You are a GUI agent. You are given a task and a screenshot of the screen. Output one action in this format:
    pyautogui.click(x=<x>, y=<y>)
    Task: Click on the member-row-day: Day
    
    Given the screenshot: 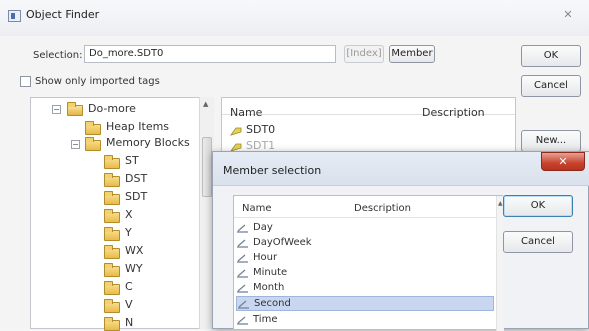 What is the action you would take?
    pyautogui.click(x=365, y=228)
    